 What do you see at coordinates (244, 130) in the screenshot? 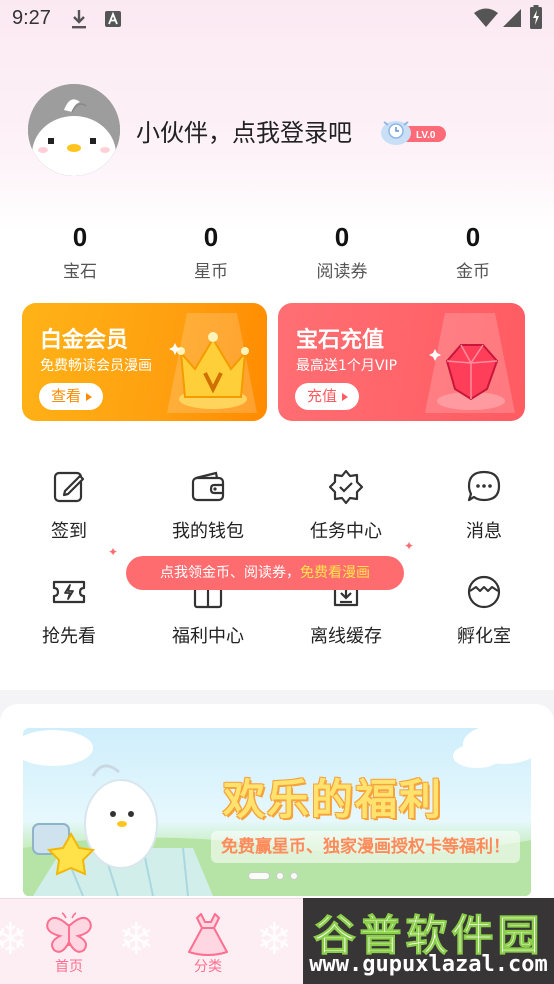
I see `login-prompt: 小伙伴，点我登录吧` at bounding box center [244, 130].